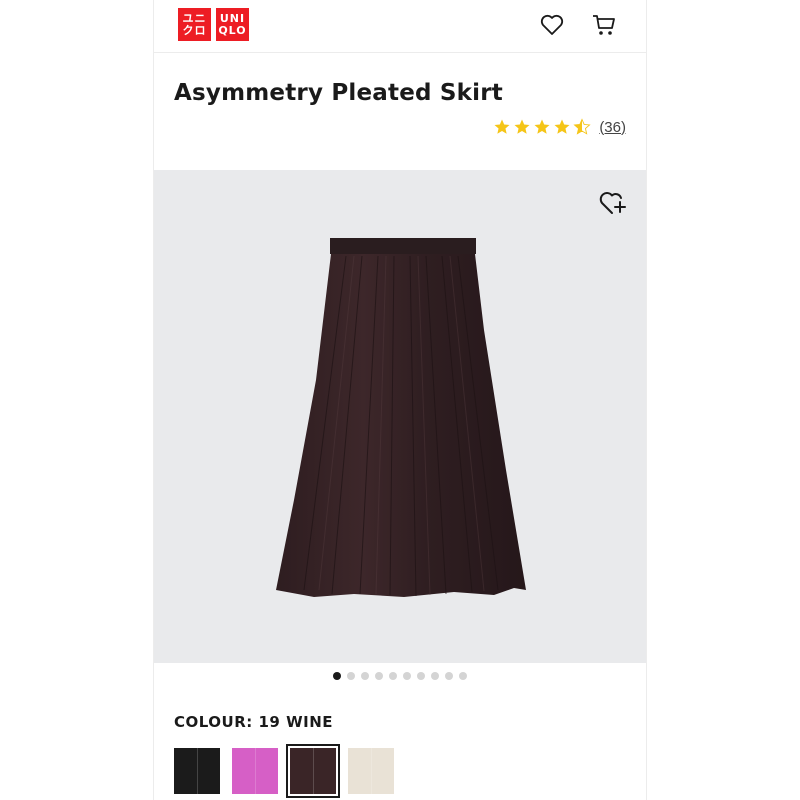 The image size is (800, 800). What do you see at coordinates (213, 24) in the screenshot?
I see `uniqlo-logo: ユニ クロ UNI QLO` at bounding box center [213, 24].